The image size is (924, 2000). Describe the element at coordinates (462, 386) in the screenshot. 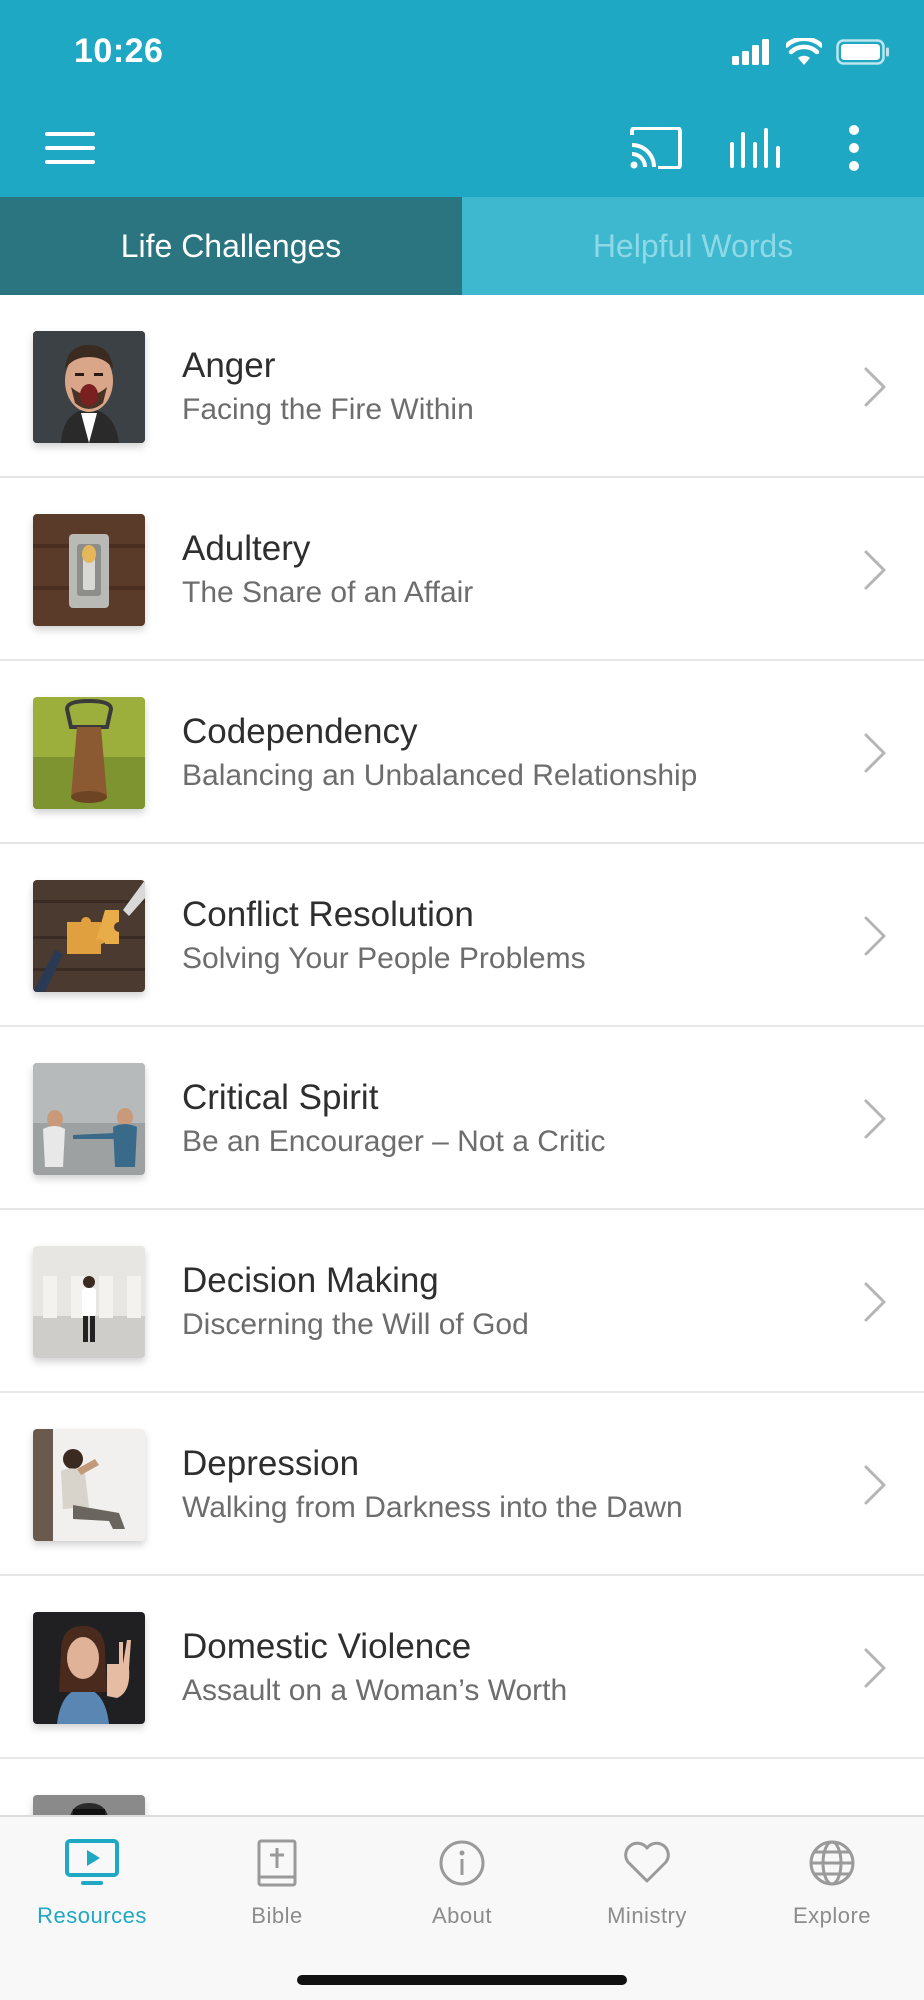

I see `list-item-anger: Anger Facing the Fire Within` at that location.